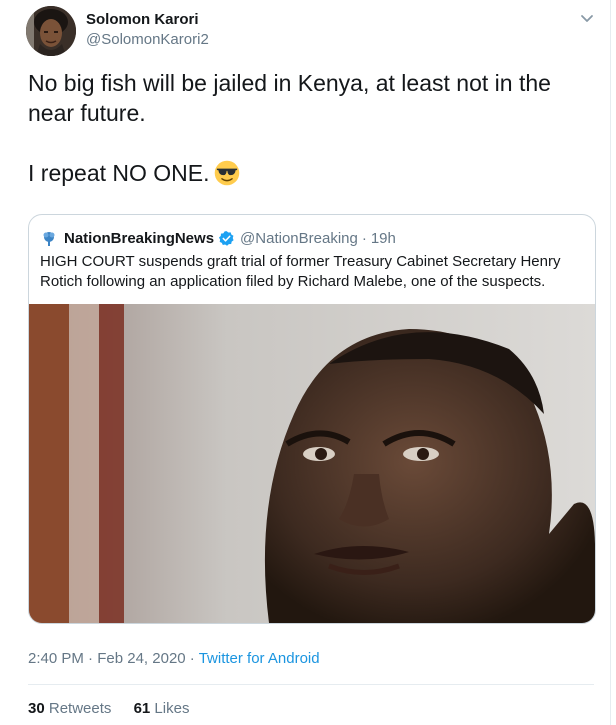 The image size is (616, 725). I want to click on chevron-down-icon, so click(587, 19).